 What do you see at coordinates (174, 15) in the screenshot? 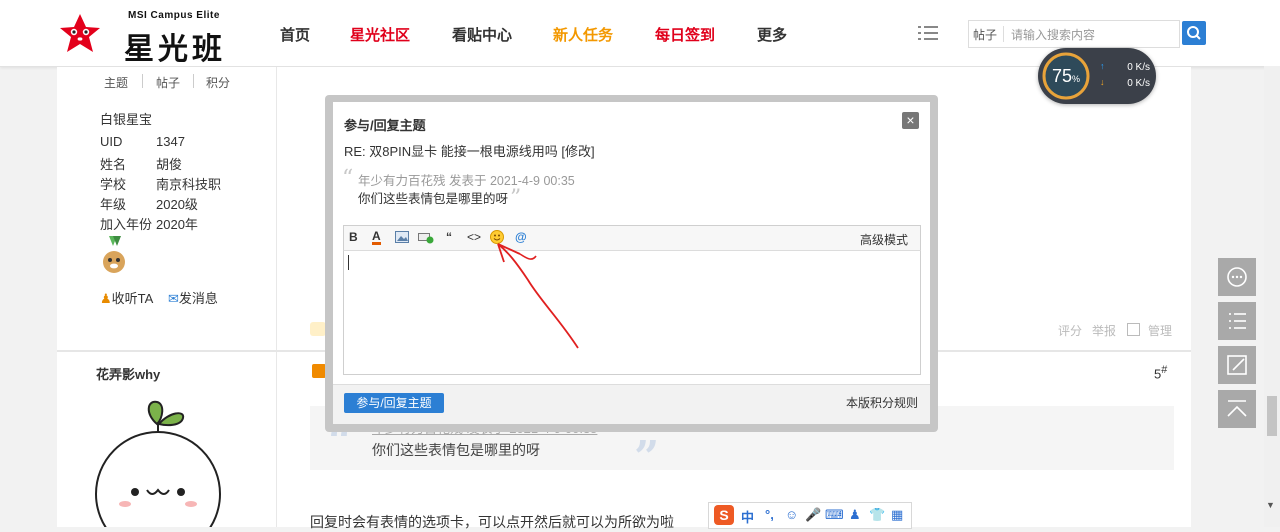
I see `logo-subtitle: MSI Campus Elite` at bounding box center [174, 15].